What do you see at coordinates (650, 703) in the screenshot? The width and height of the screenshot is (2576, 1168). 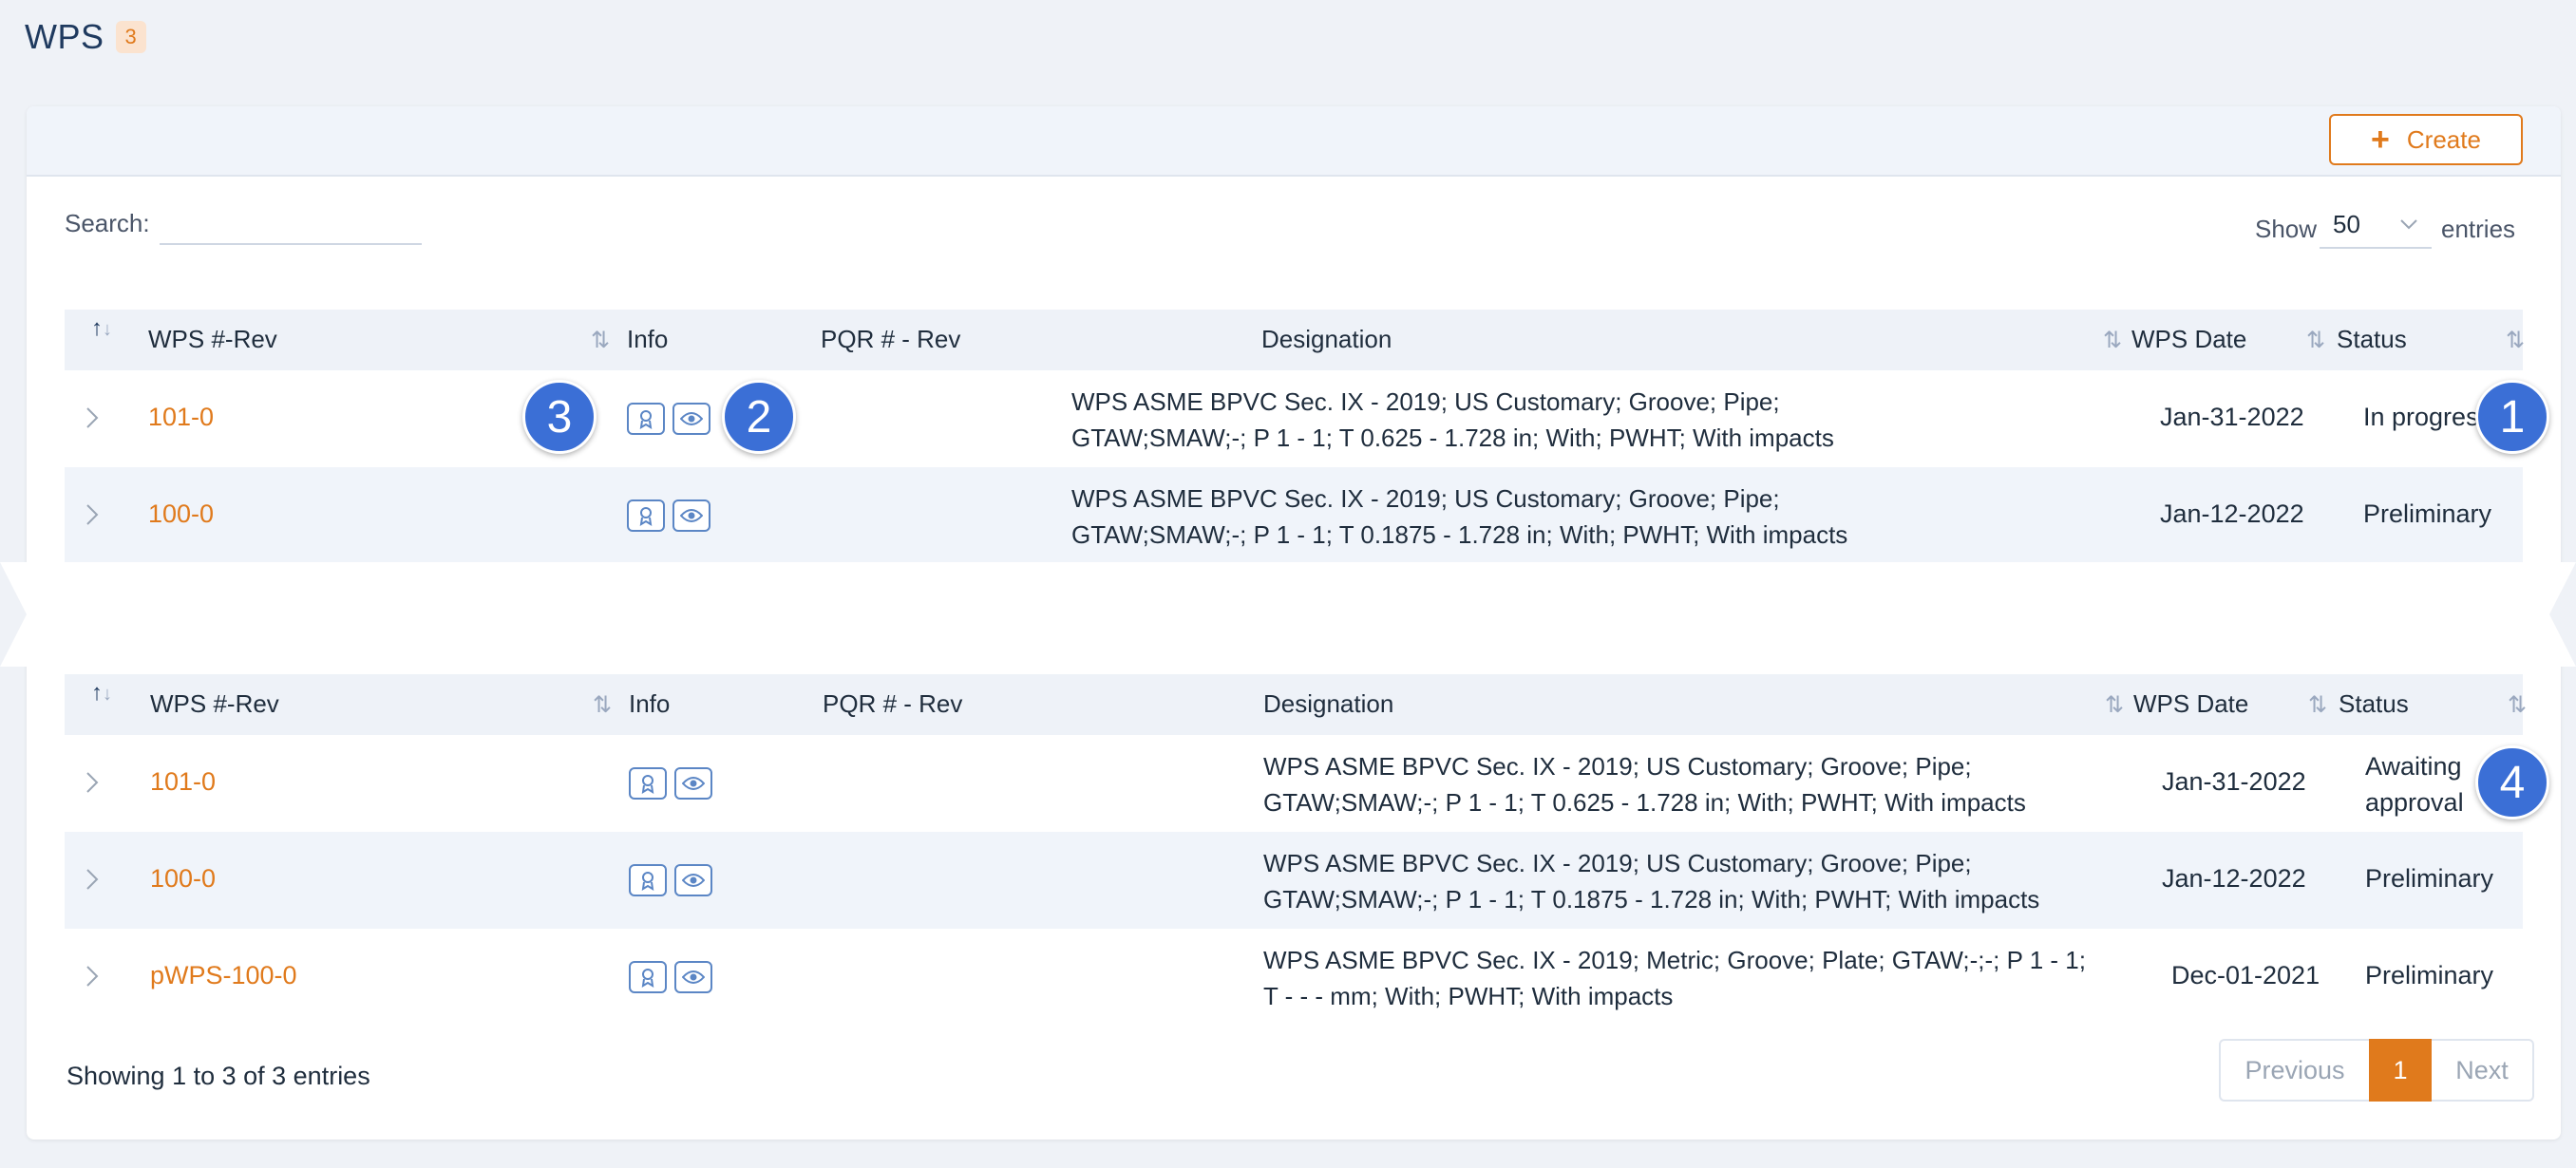 I see `col-info: Info` at bounding box center [650, 703].